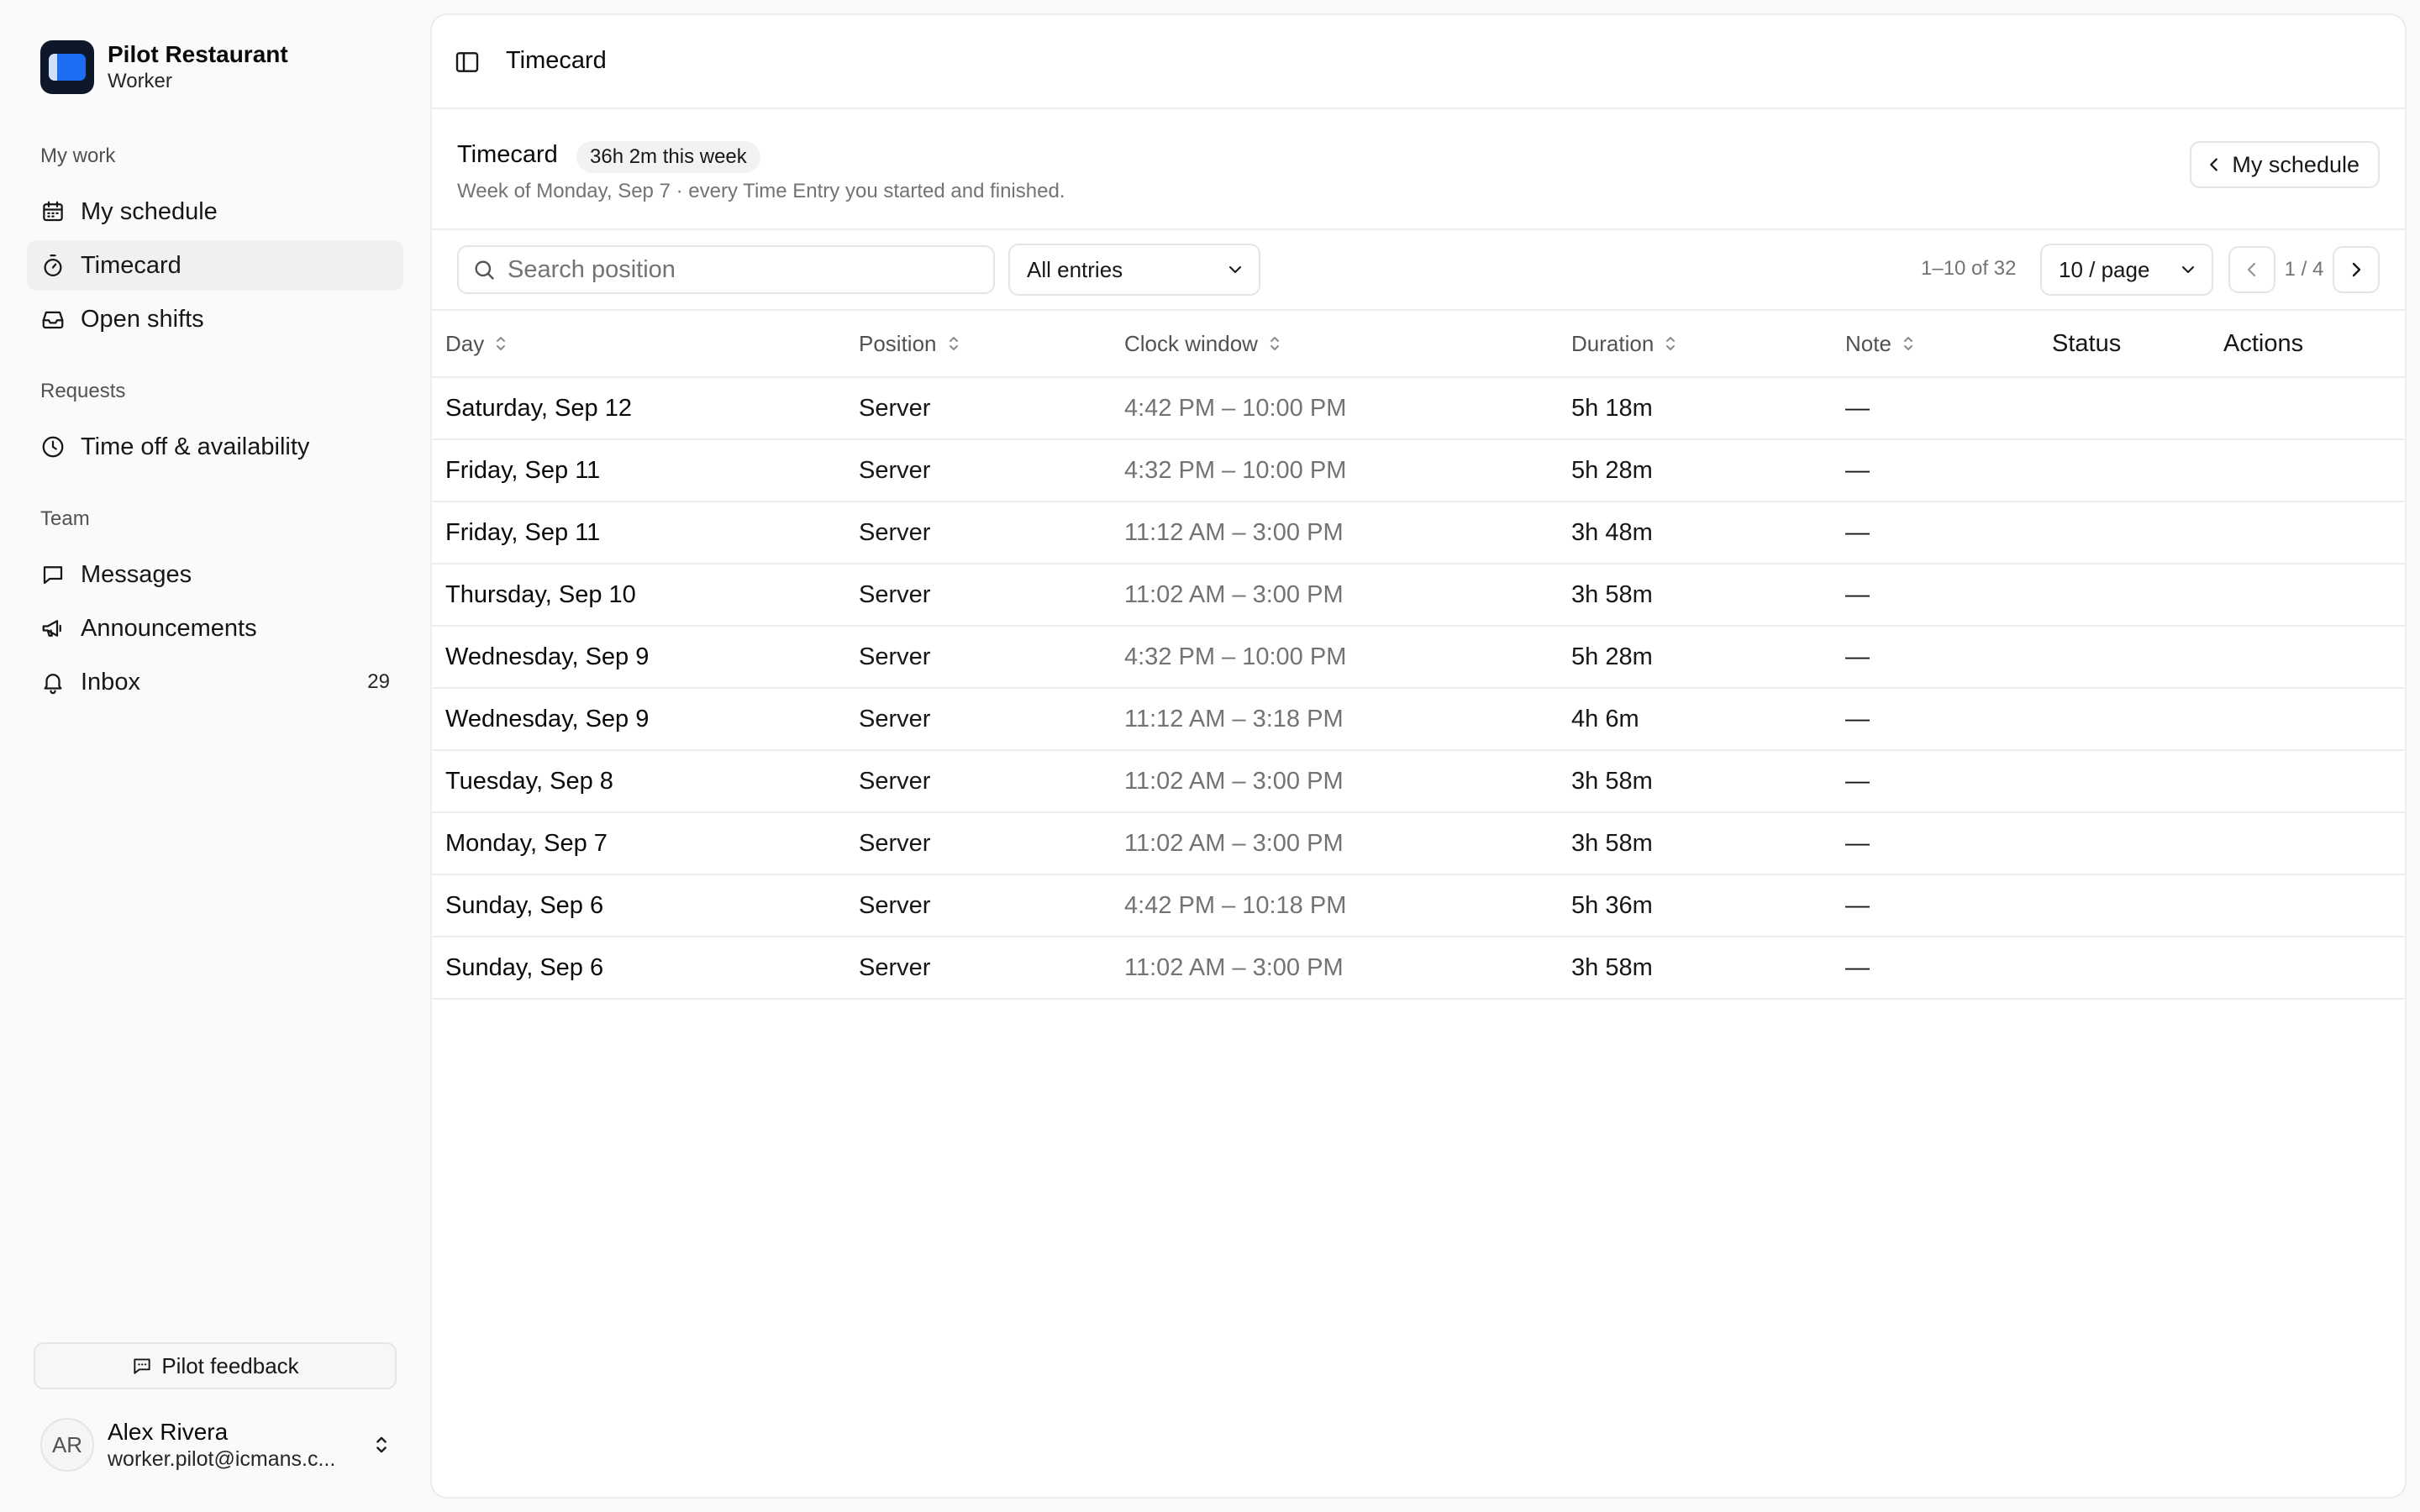 The width and height of the screenshot is (2420, 1512). I want to click on message-square-icon, so click(53, 575).